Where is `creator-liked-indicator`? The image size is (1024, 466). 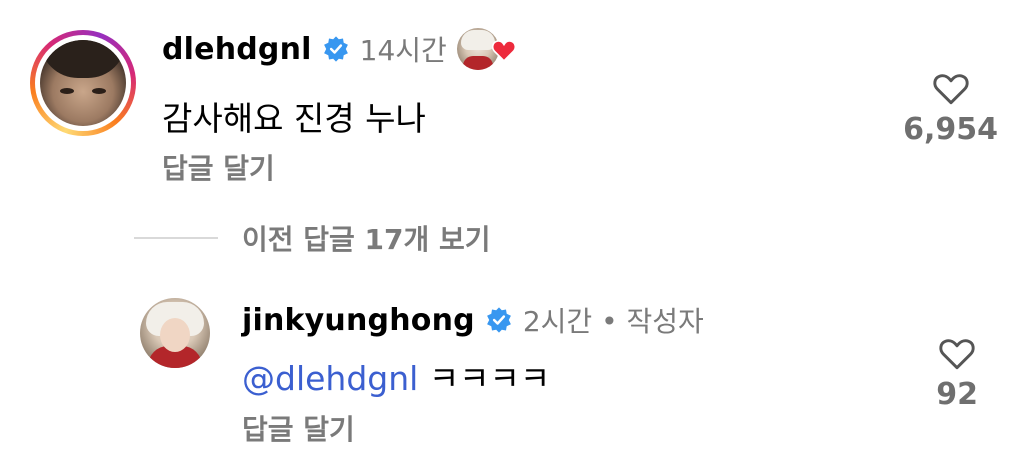
creator-liked-indicator is located at coordinates (488, 49).